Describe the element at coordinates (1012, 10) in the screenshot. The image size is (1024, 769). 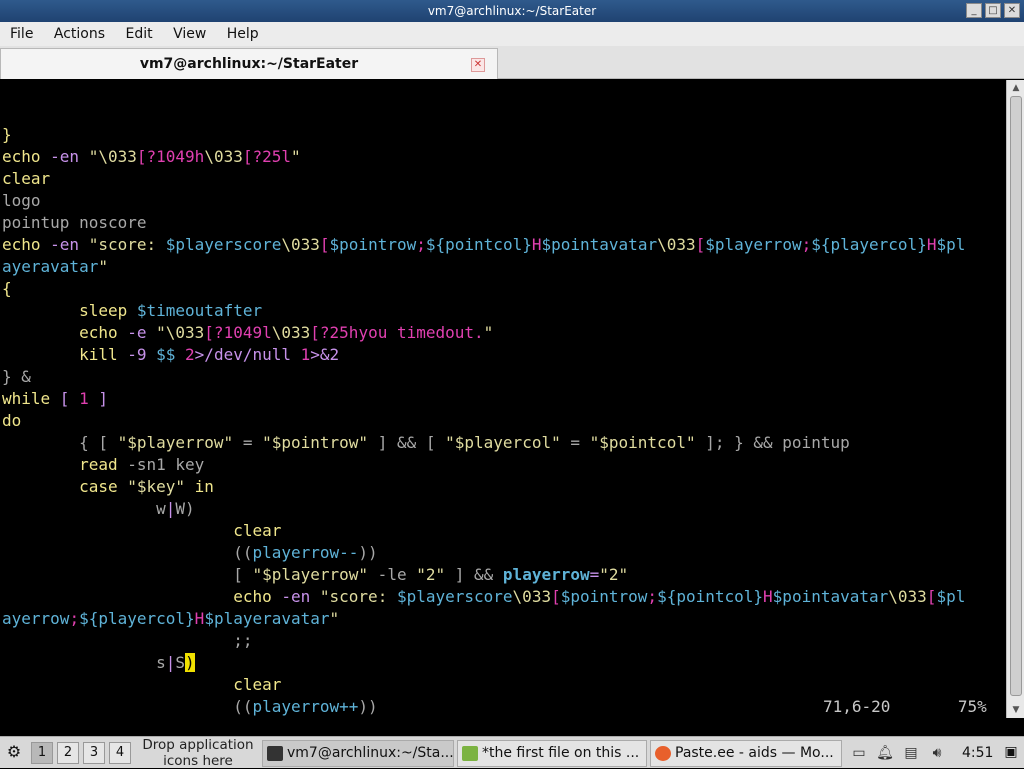
I see `close-window-button: ✕` at that location.